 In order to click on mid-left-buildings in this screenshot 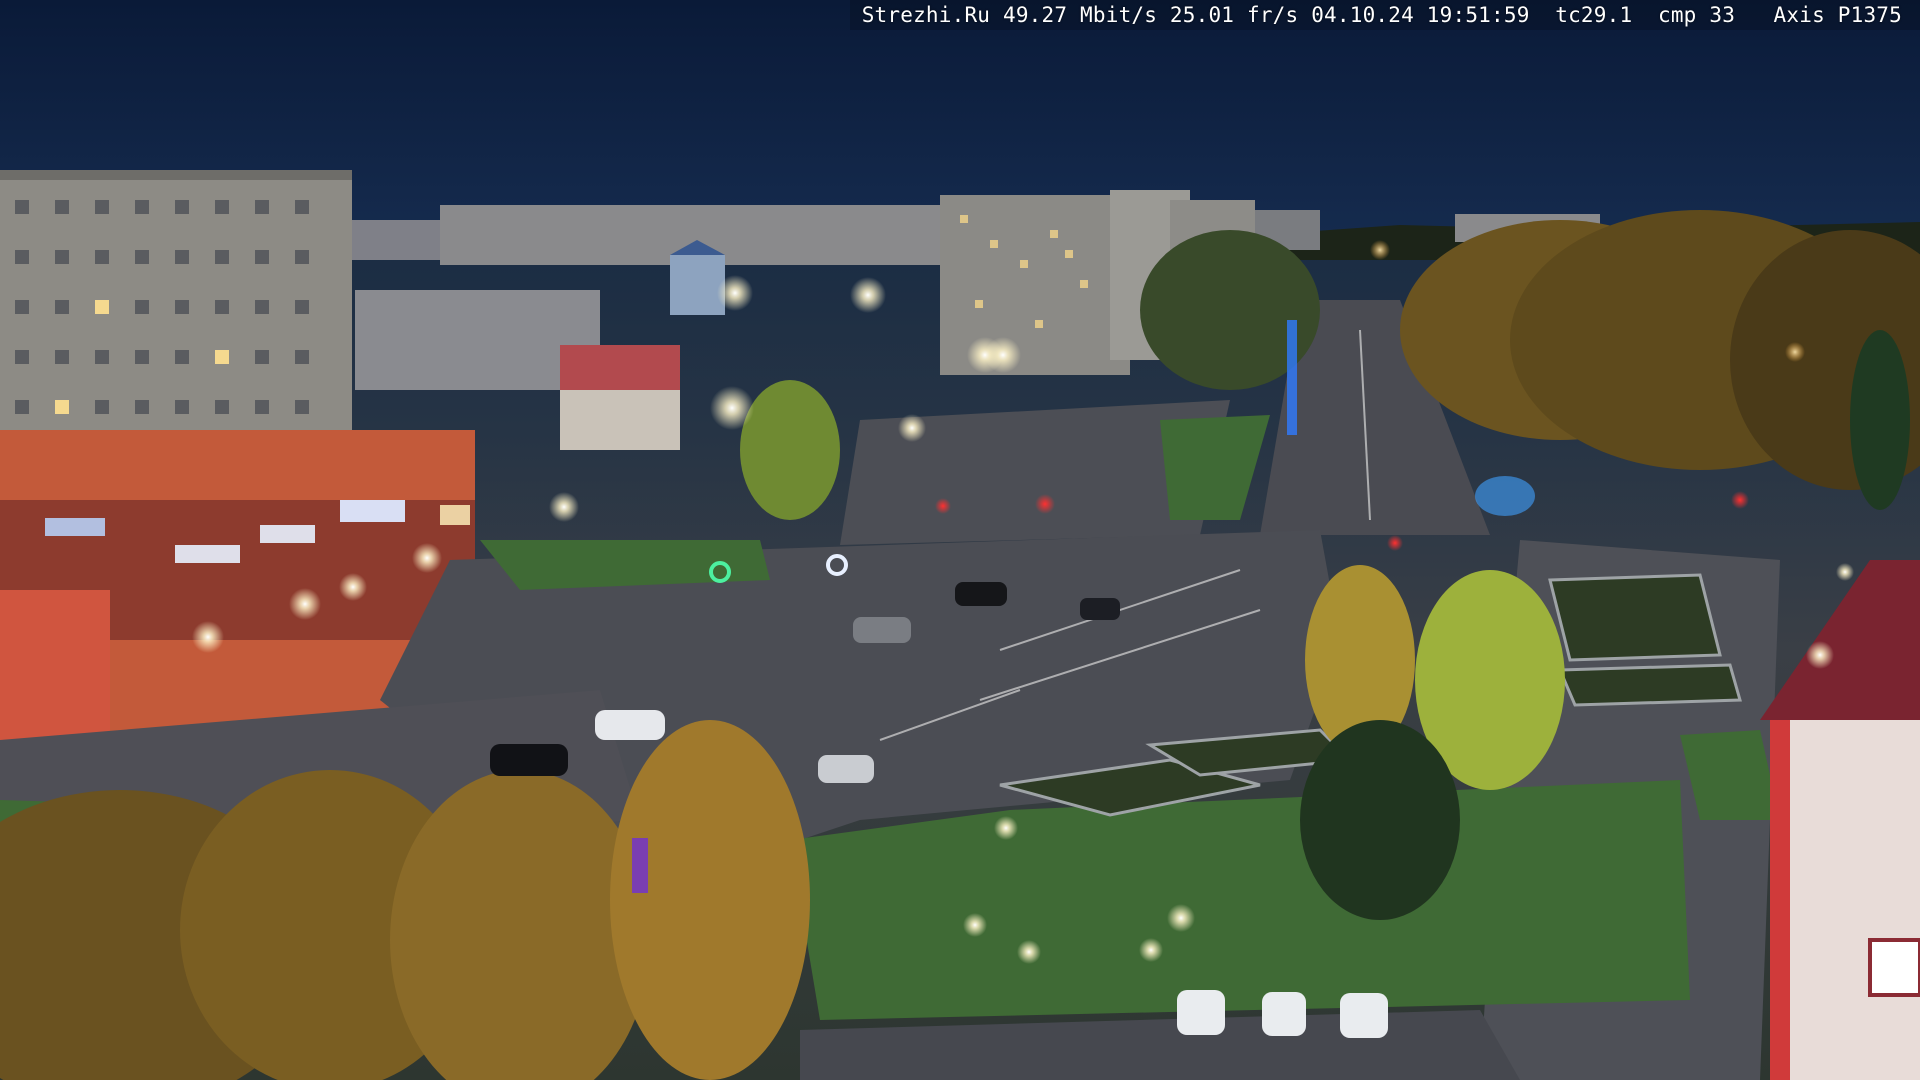, I will do `click(540, 345)`.